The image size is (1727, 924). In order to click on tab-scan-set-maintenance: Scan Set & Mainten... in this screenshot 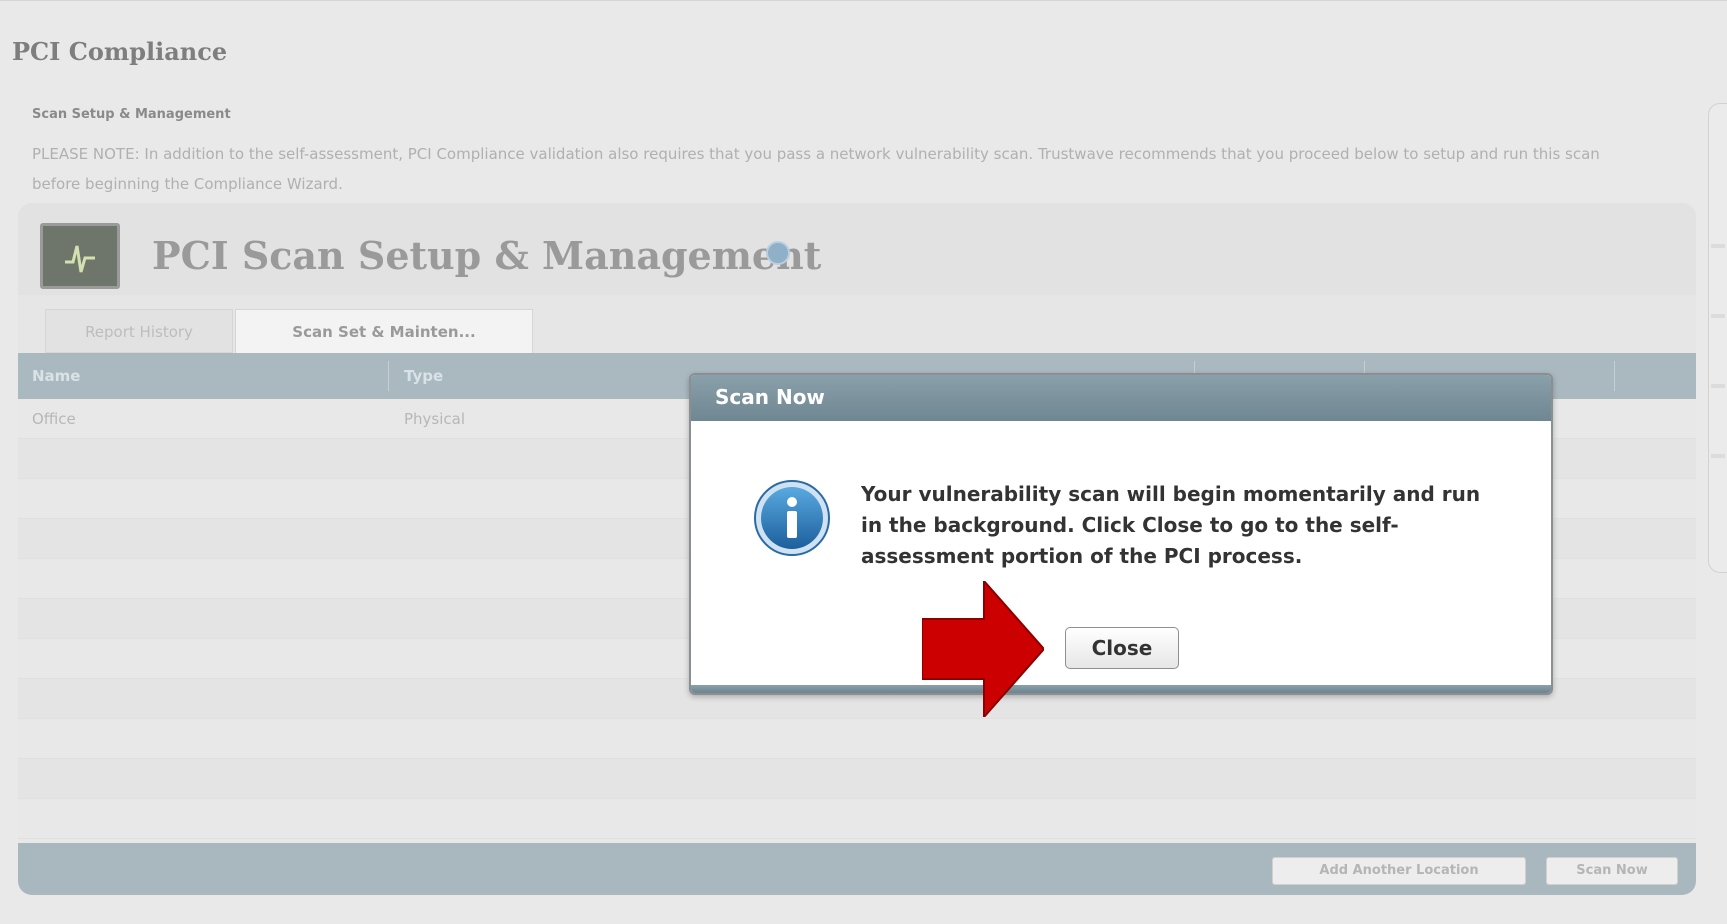, I will do `click(384, 331)`.